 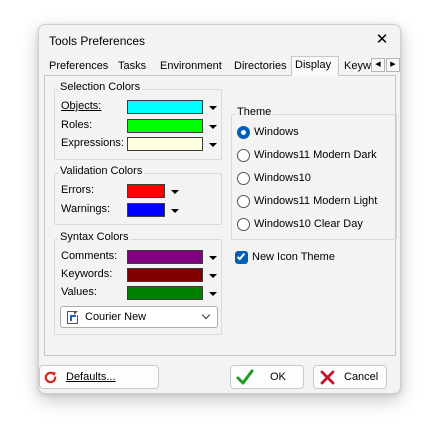 I want to click on errors-dropdown-icon, so click(x=175, y=192).